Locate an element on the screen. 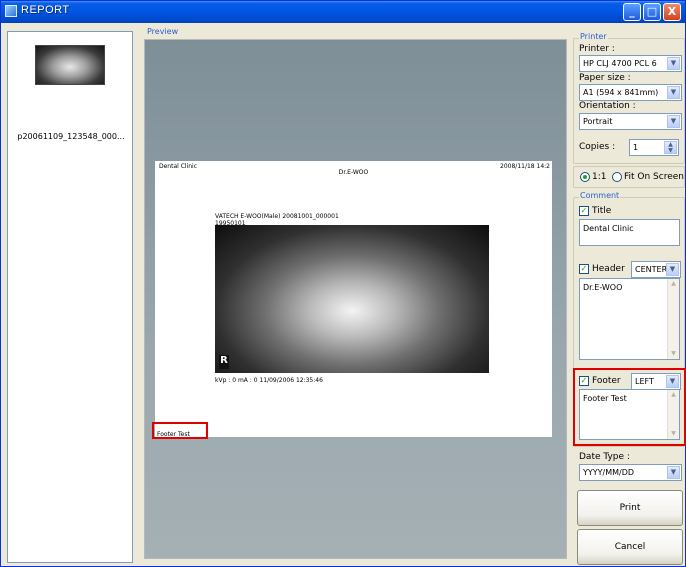 The image size is (686, 567). printer-label: Printer : is located at coordinates (597, 49).